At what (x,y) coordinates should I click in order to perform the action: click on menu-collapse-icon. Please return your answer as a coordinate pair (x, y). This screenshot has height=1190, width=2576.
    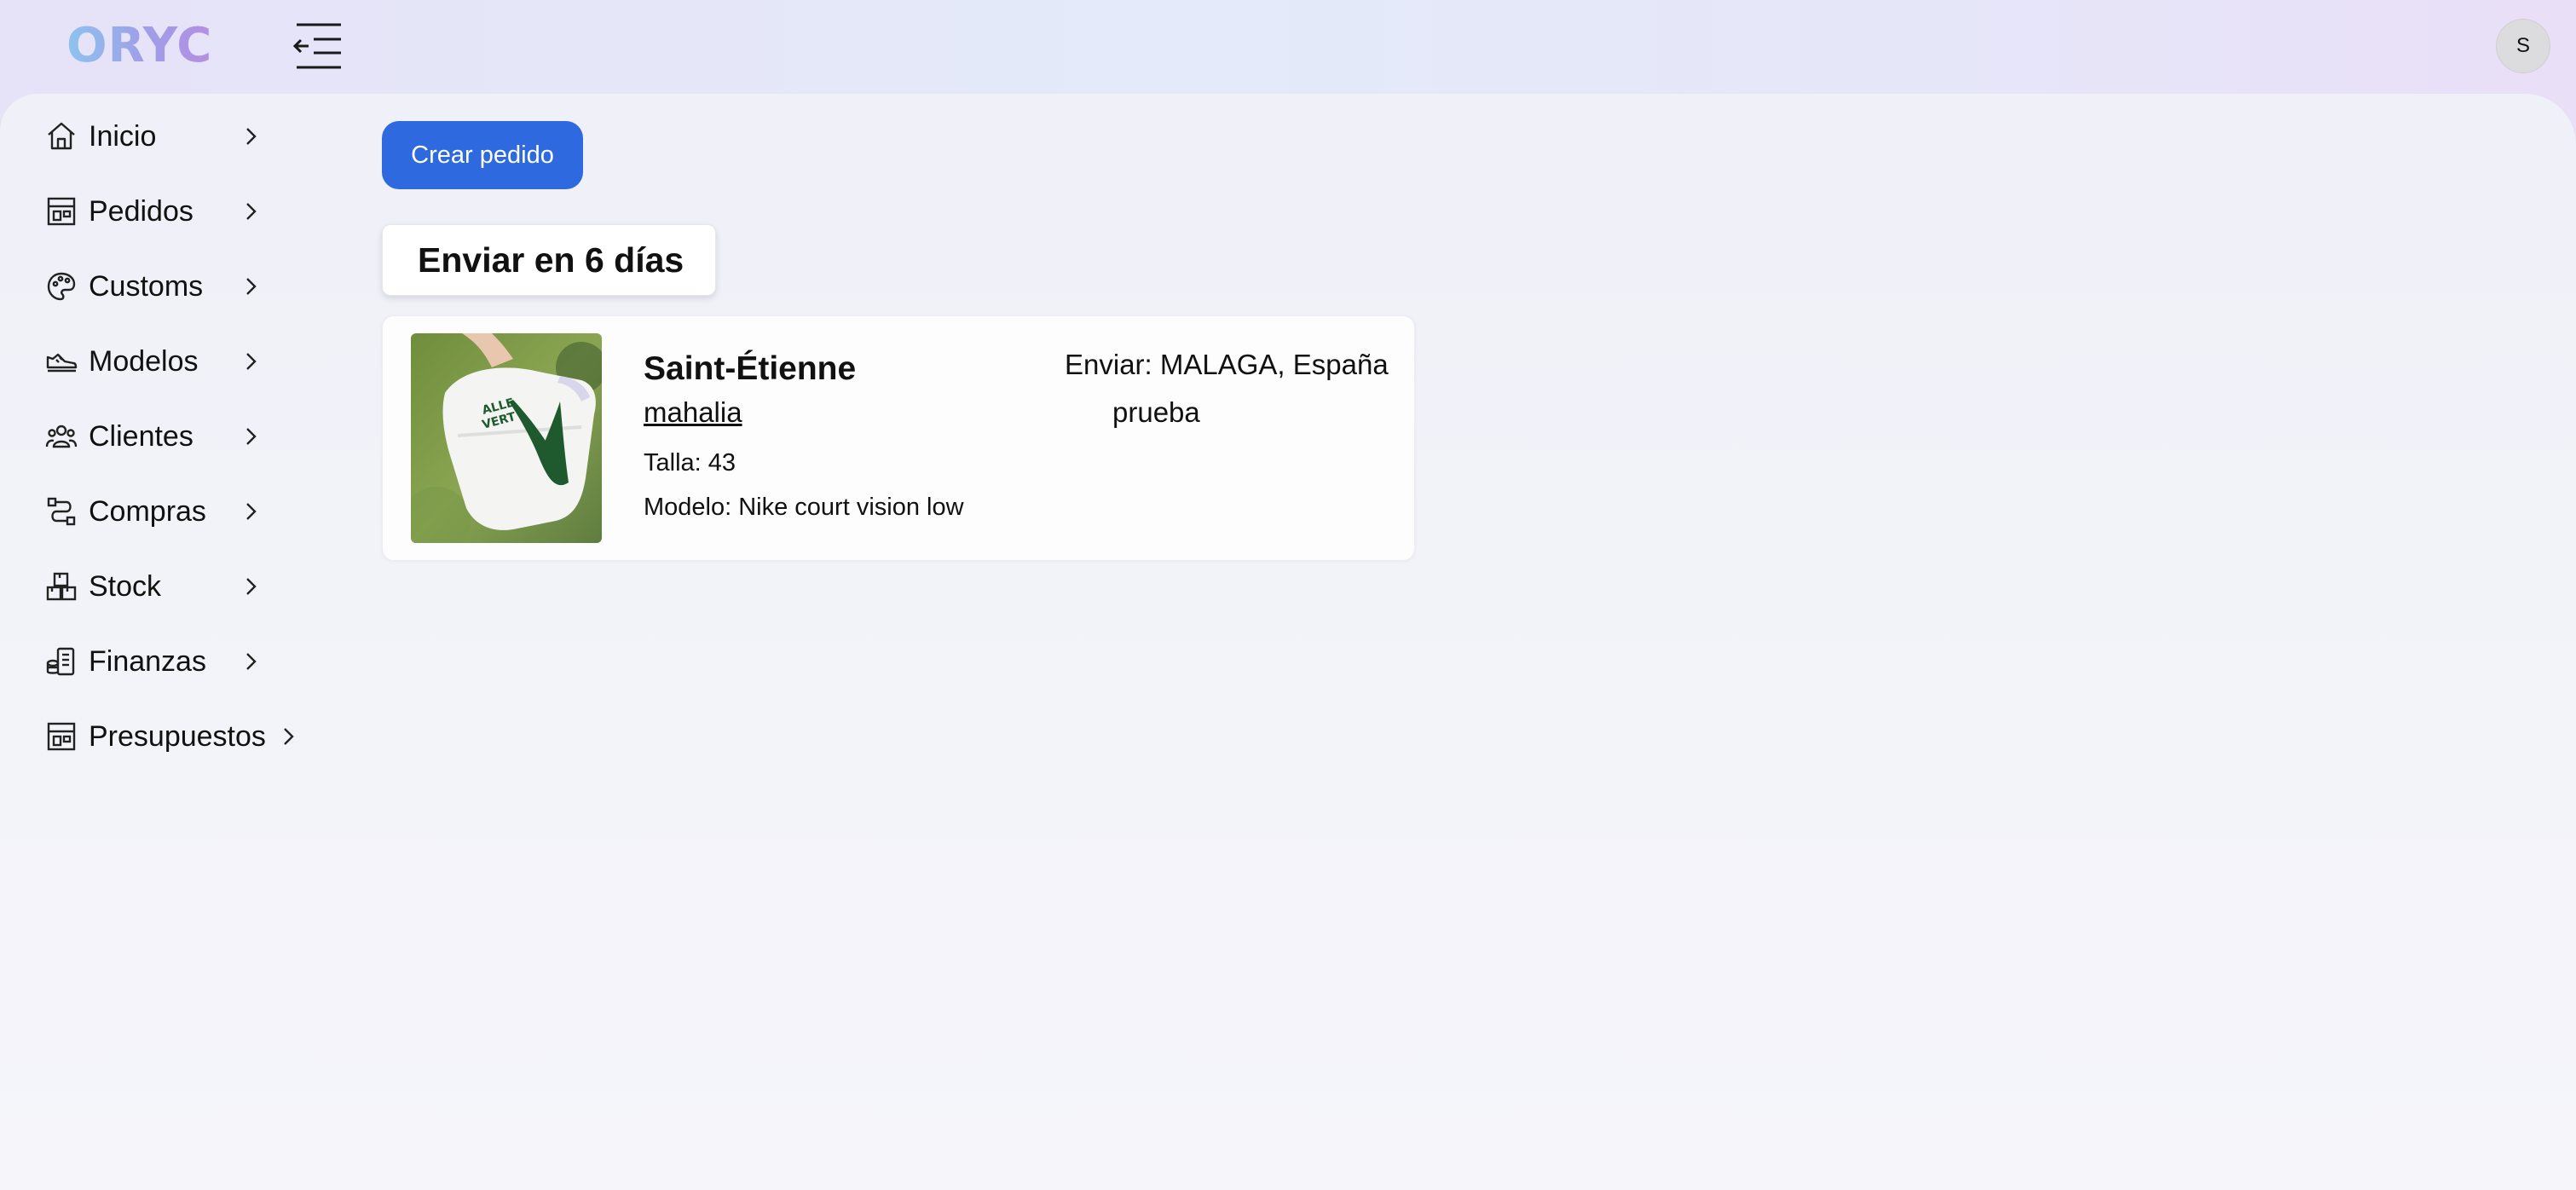
    Looking at the image, I should click on (316, 46).